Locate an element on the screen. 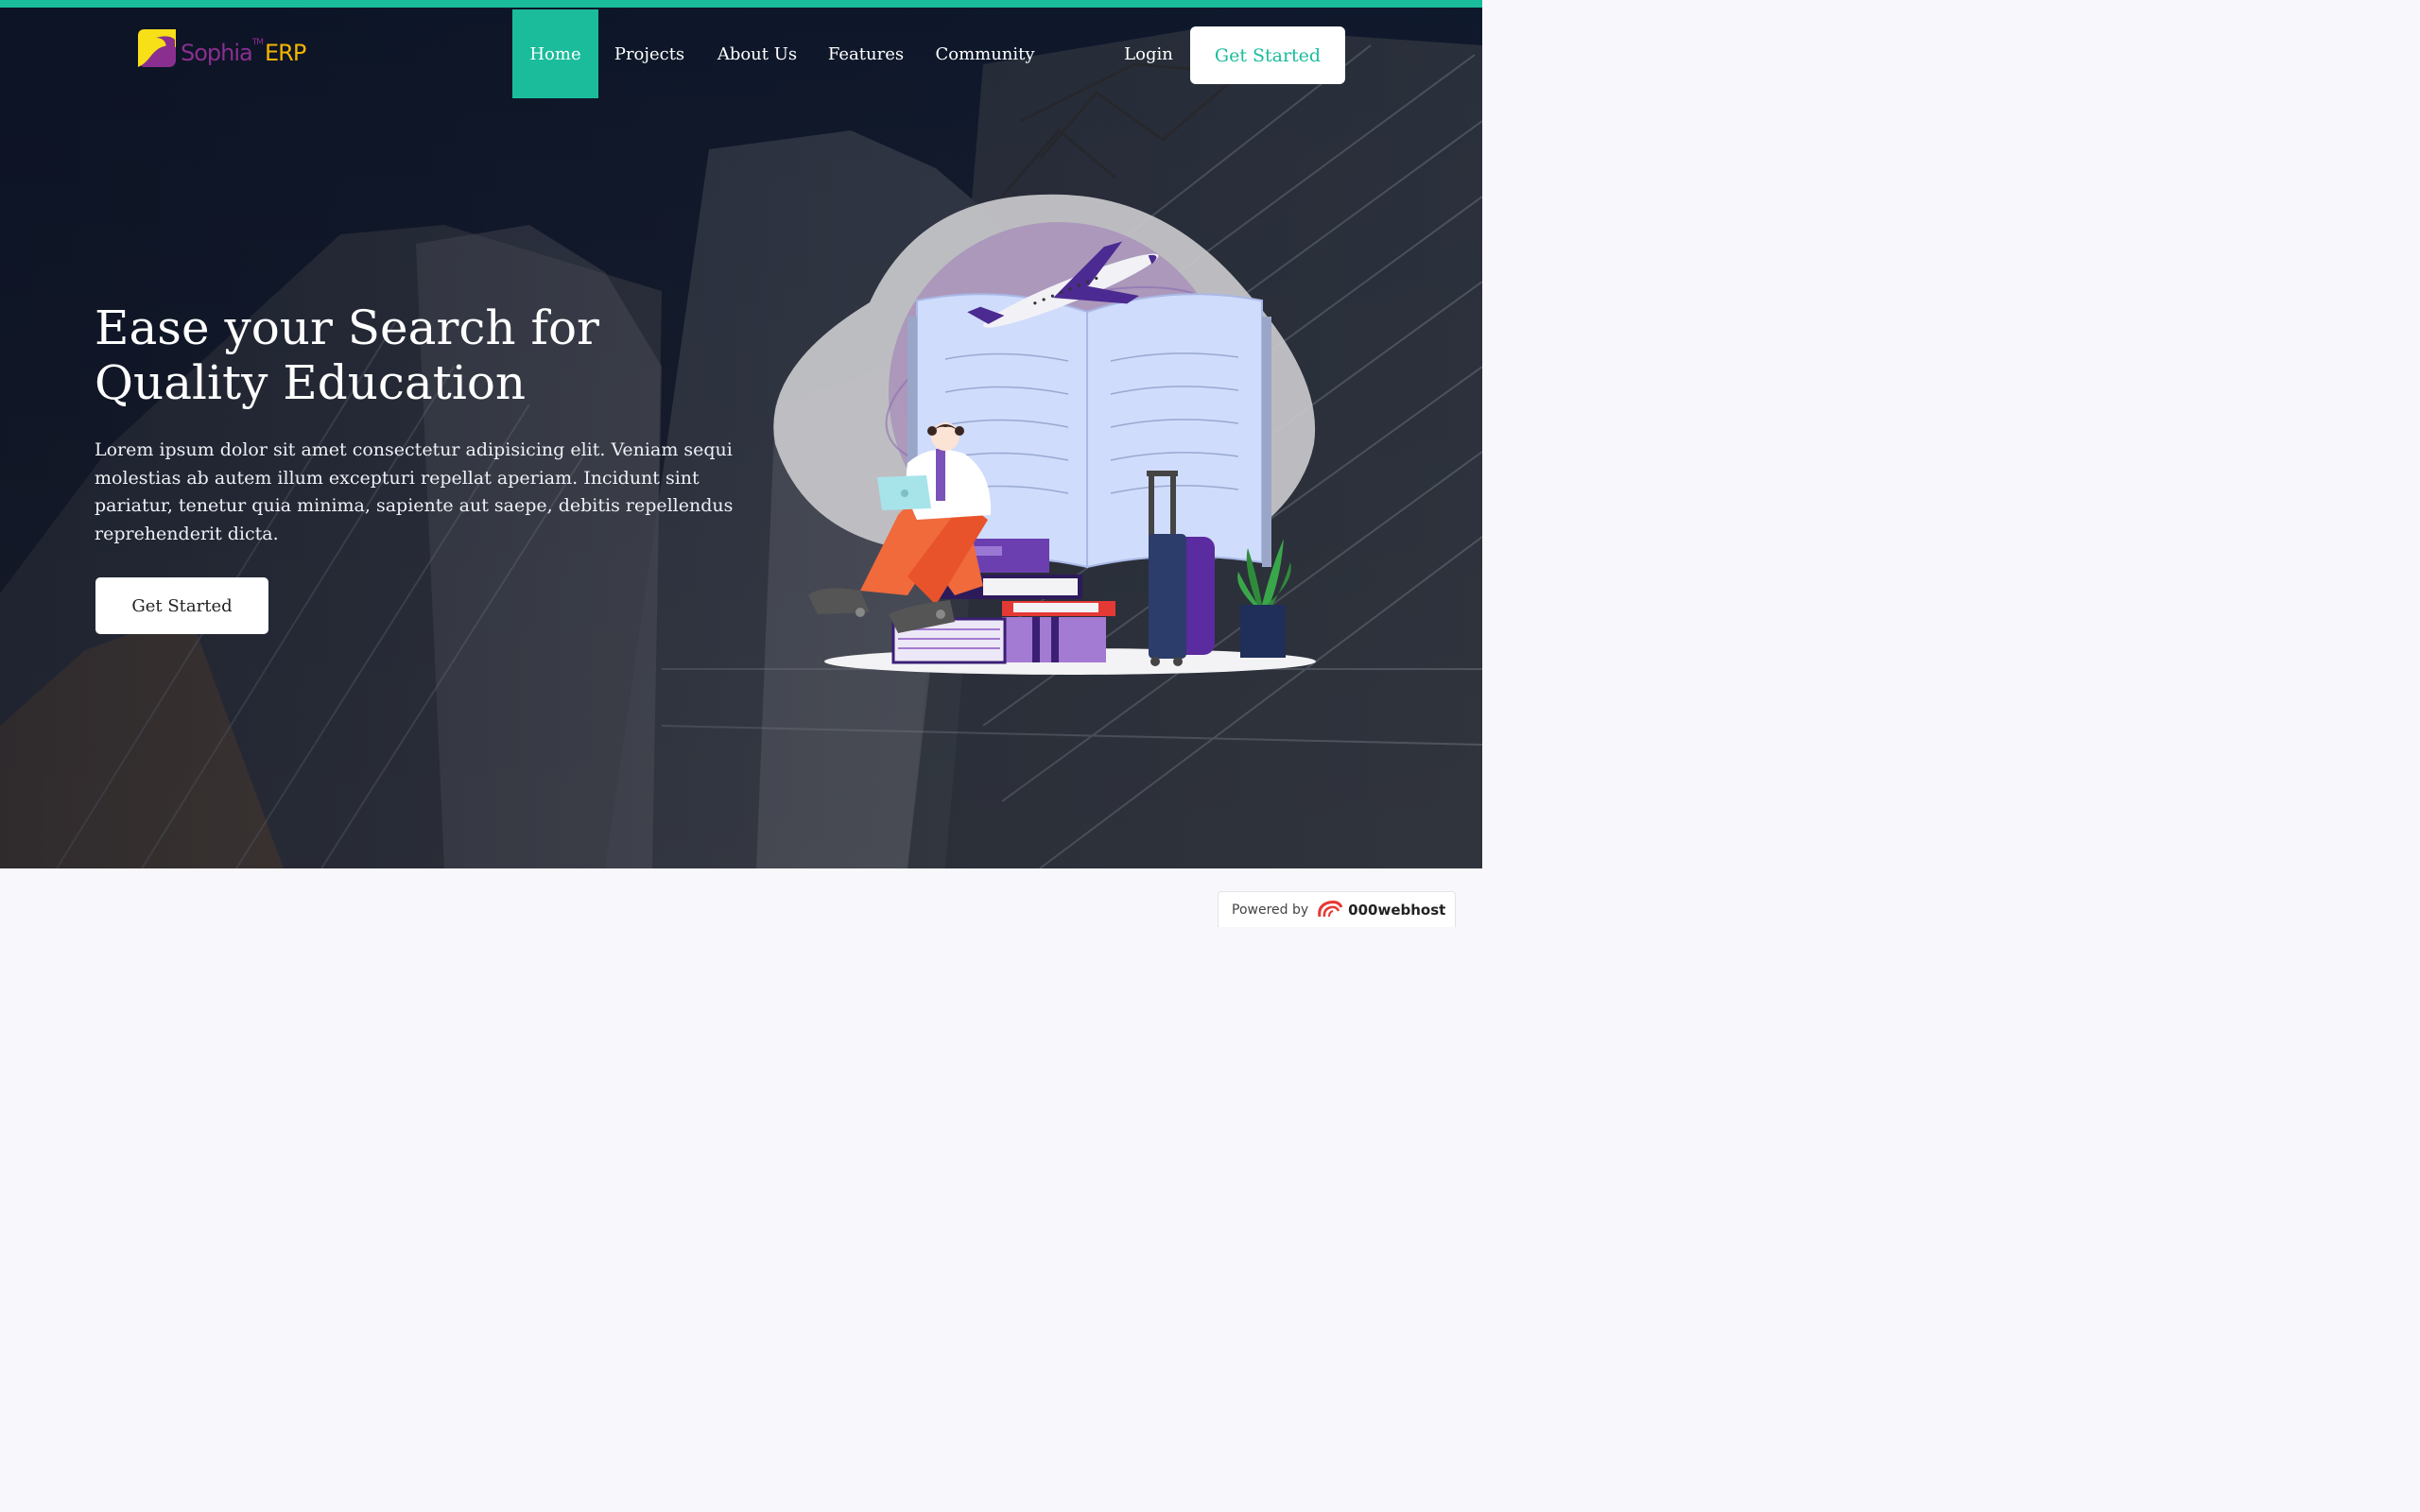 The height and width of the screenshot is (1512, 2420). hero-title-line-1: Ease your Search for is located at coordinates (347, 328).